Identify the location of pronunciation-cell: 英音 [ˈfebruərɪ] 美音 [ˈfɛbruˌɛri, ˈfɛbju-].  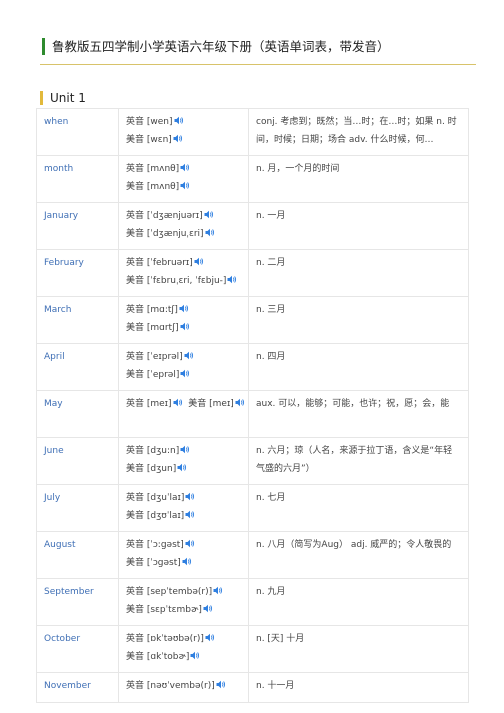
(183, 273).